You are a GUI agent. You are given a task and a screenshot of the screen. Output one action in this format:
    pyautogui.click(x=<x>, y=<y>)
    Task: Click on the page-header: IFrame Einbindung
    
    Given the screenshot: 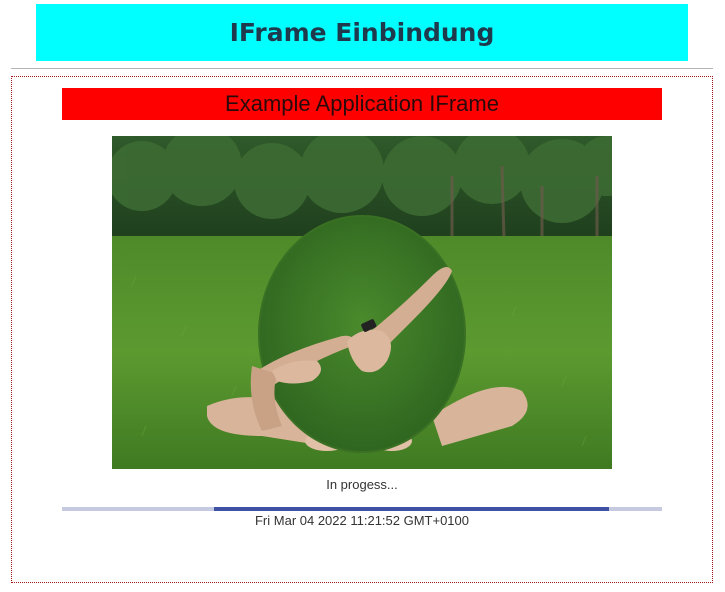 What is the action you would take?
    pyautogui.click(x=362, y=32)
    